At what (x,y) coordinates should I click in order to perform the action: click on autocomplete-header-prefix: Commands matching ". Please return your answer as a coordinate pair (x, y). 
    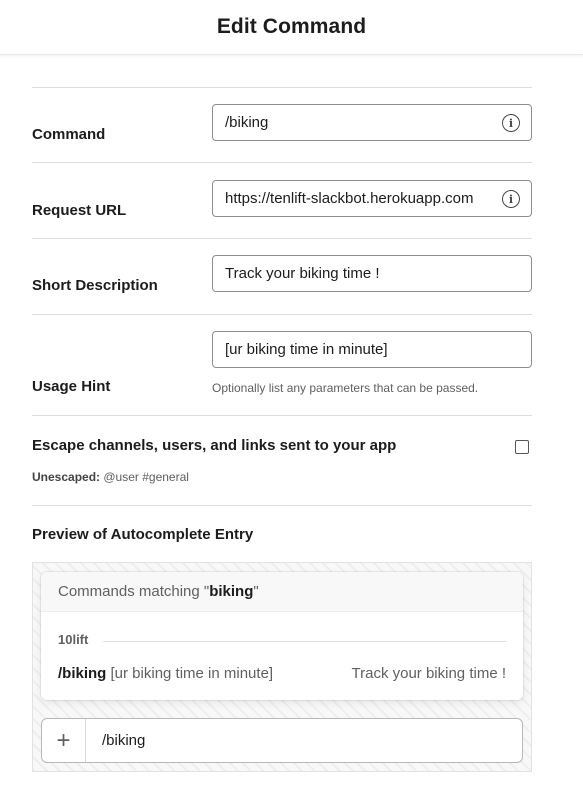
    Looking at the image, I should click on (134, 591).